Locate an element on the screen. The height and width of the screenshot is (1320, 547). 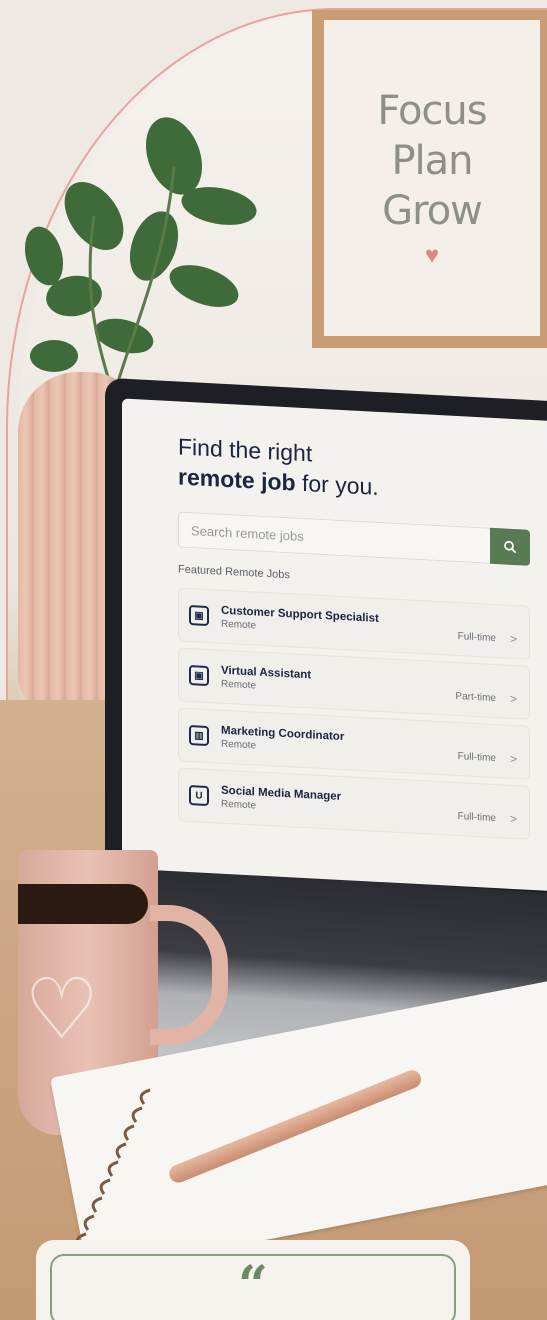
job-type: Part-time is located at coordinates (475, 697).